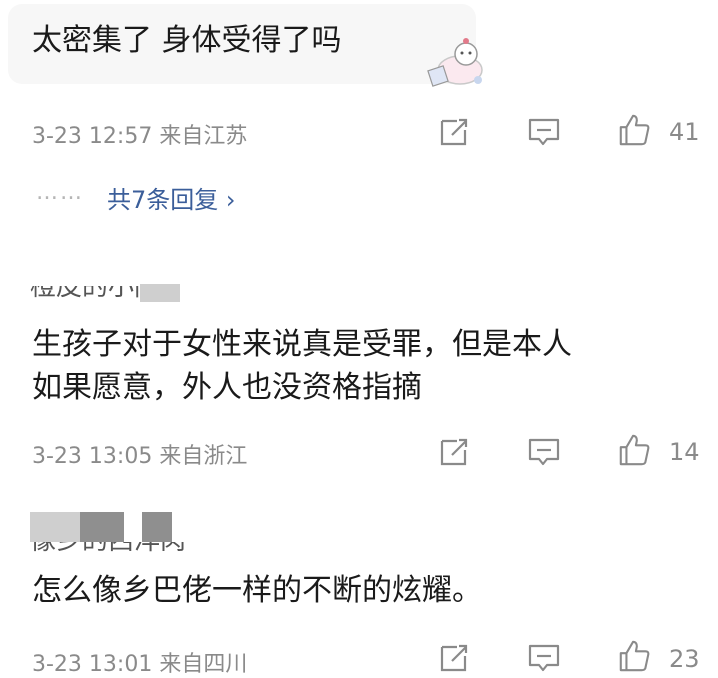 The height and width of the screenshot is (678, 718). I want to click on cat-sticker-icon, so click(455, 62).